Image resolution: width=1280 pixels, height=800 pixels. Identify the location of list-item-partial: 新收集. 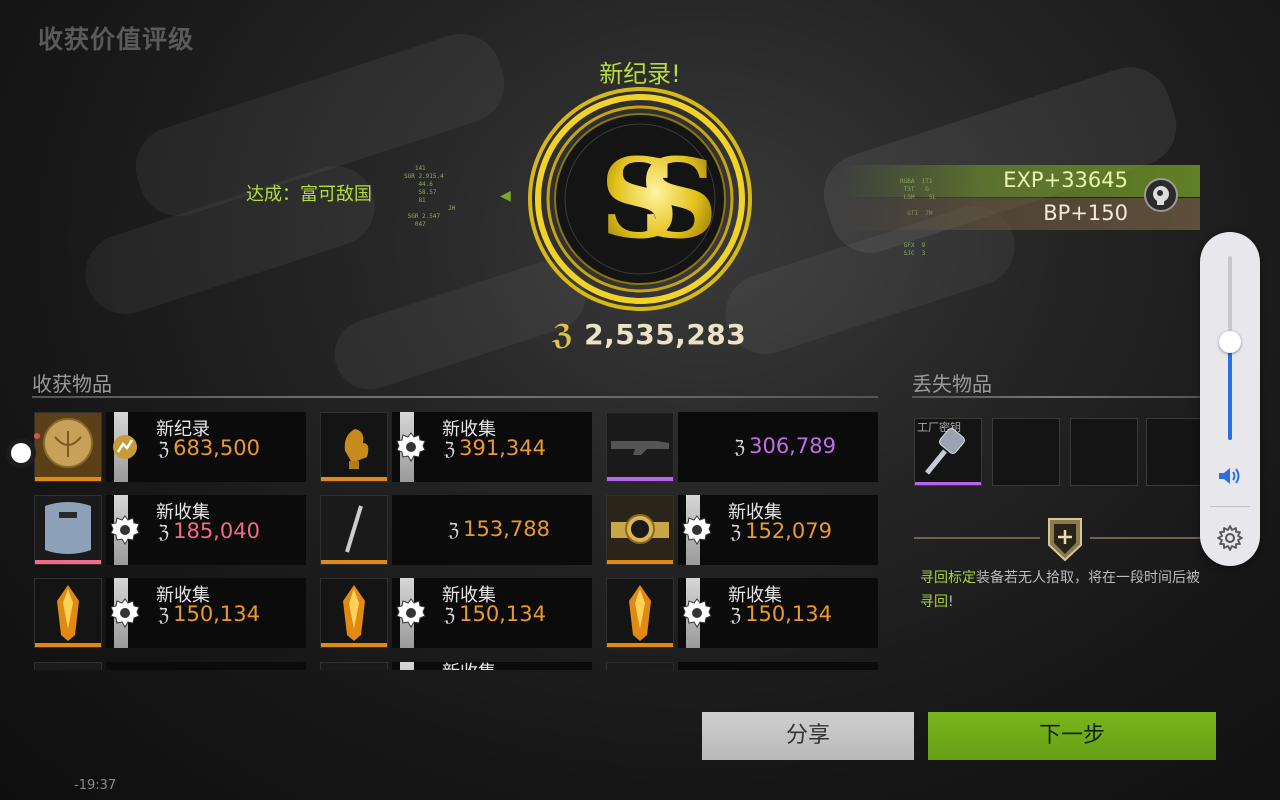
(456, 666).